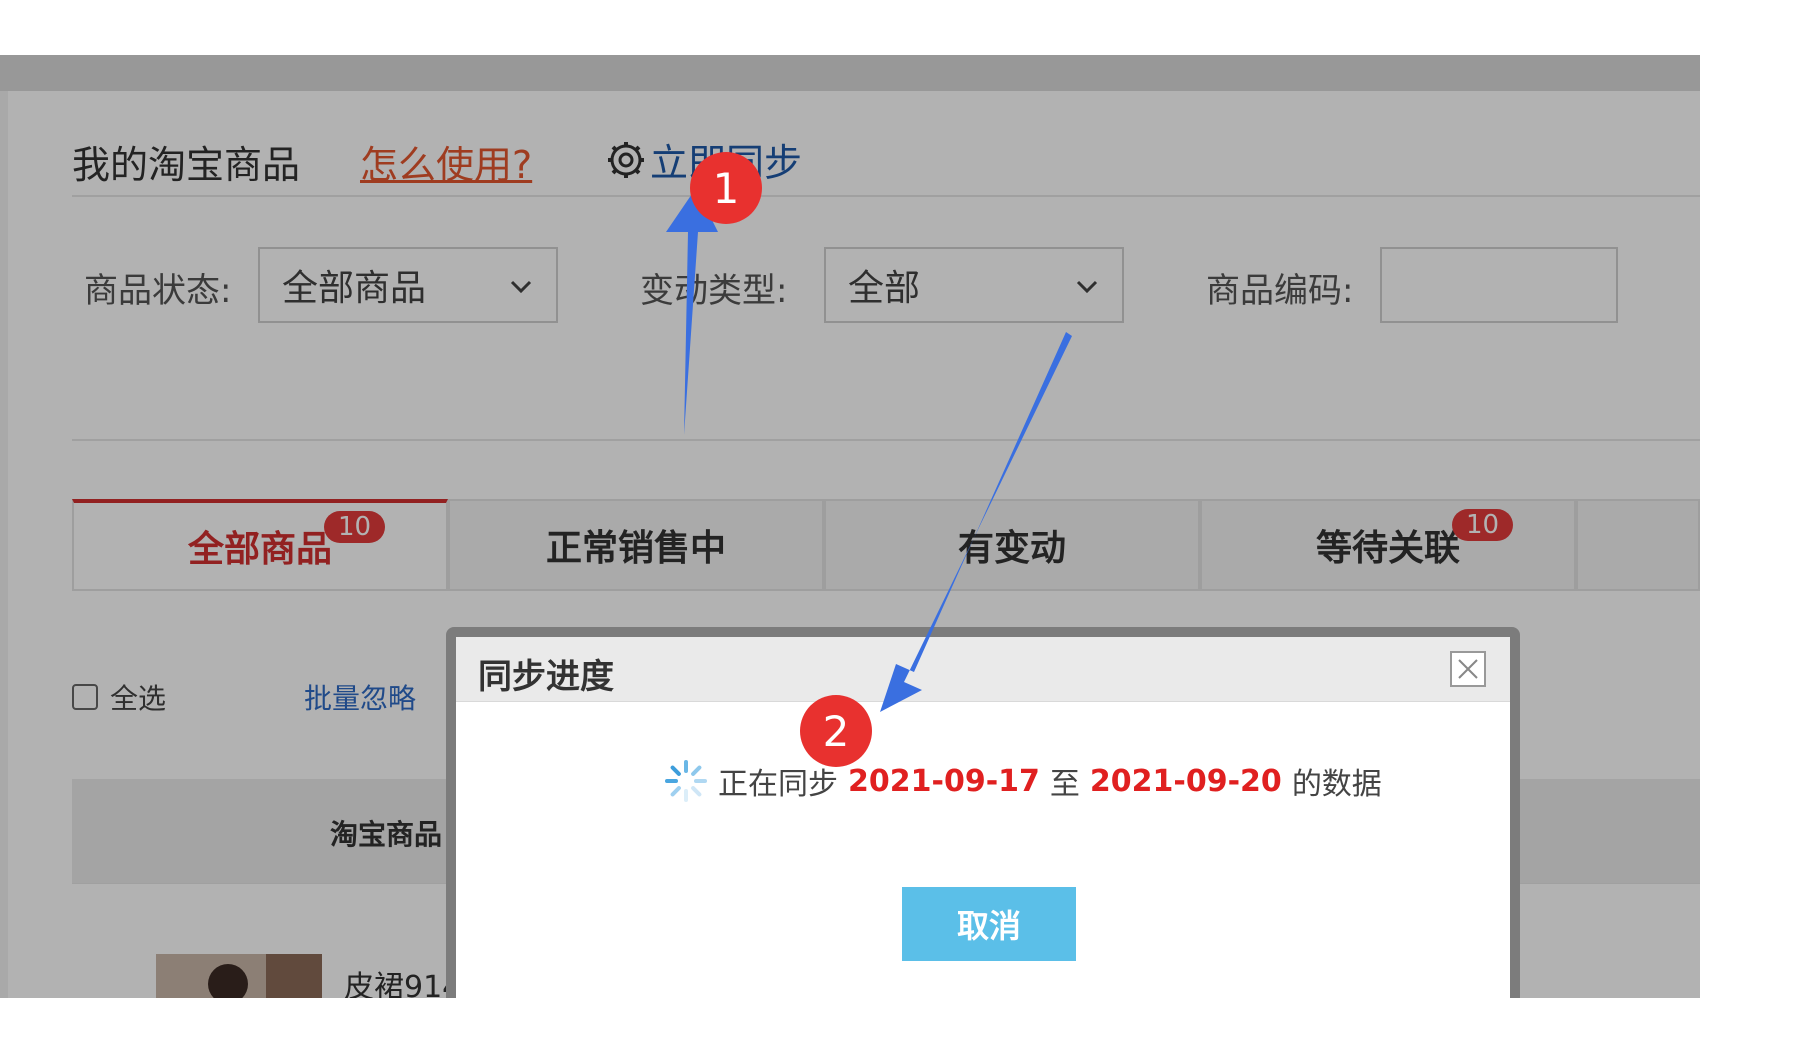  Describe the element at coordinates (546, 677) in the screenshot. I see `dialog-title: 同步进度` at that location.